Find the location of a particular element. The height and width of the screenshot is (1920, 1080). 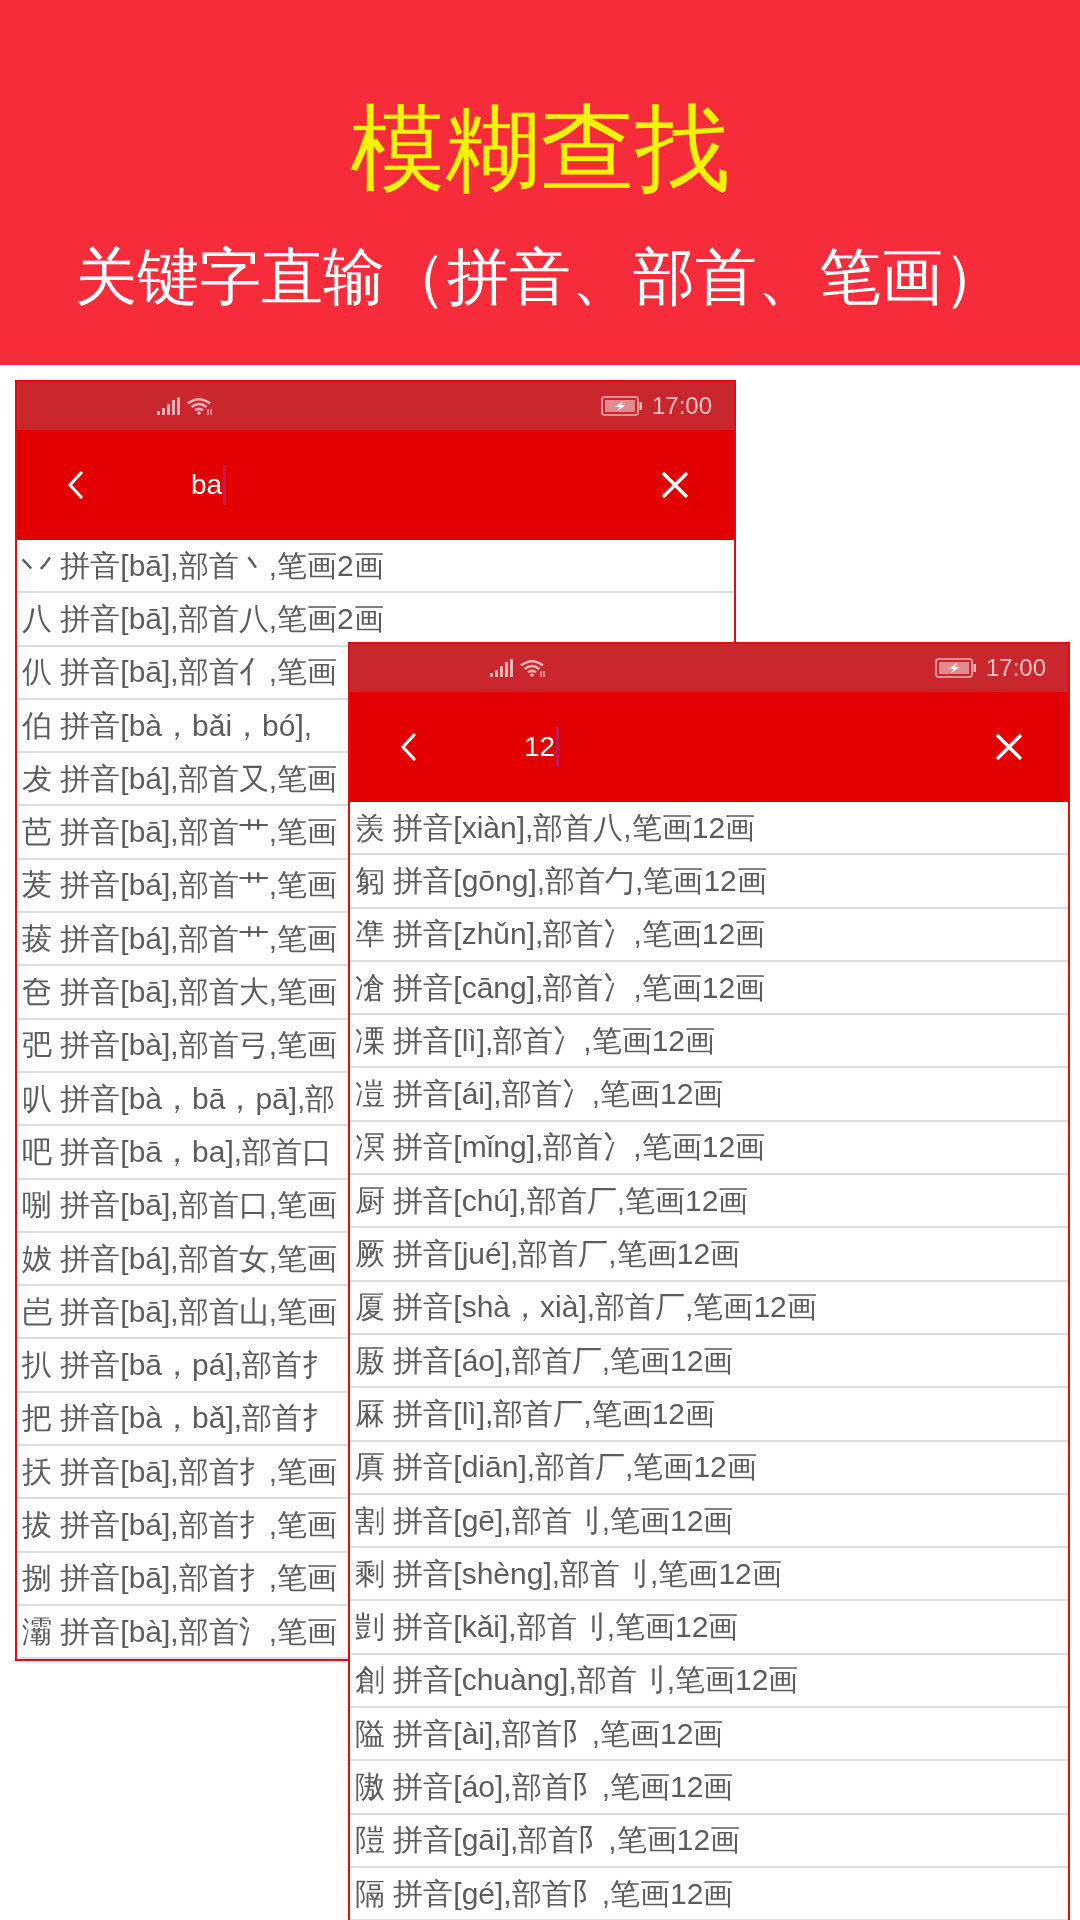

result-item: 拔 拼音[bá],部首扌,笔画 is located at coordinates (180, 1525).